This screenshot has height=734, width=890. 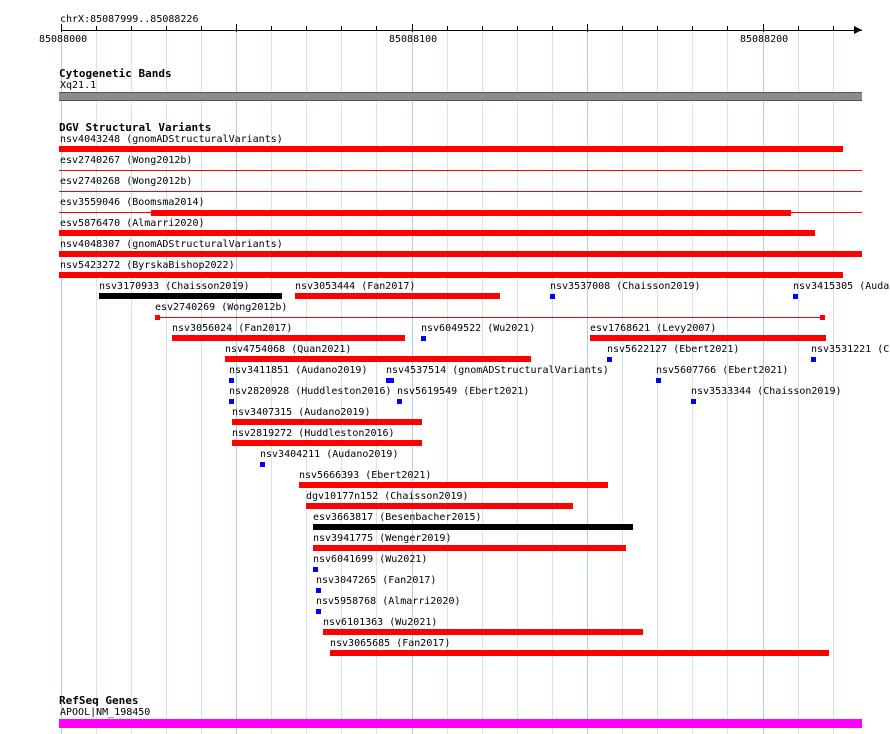 What do you see at coordinates (63, 39) in the screenshot?
I see `ruler-label: 85088000` at bounding box center [63, 39].